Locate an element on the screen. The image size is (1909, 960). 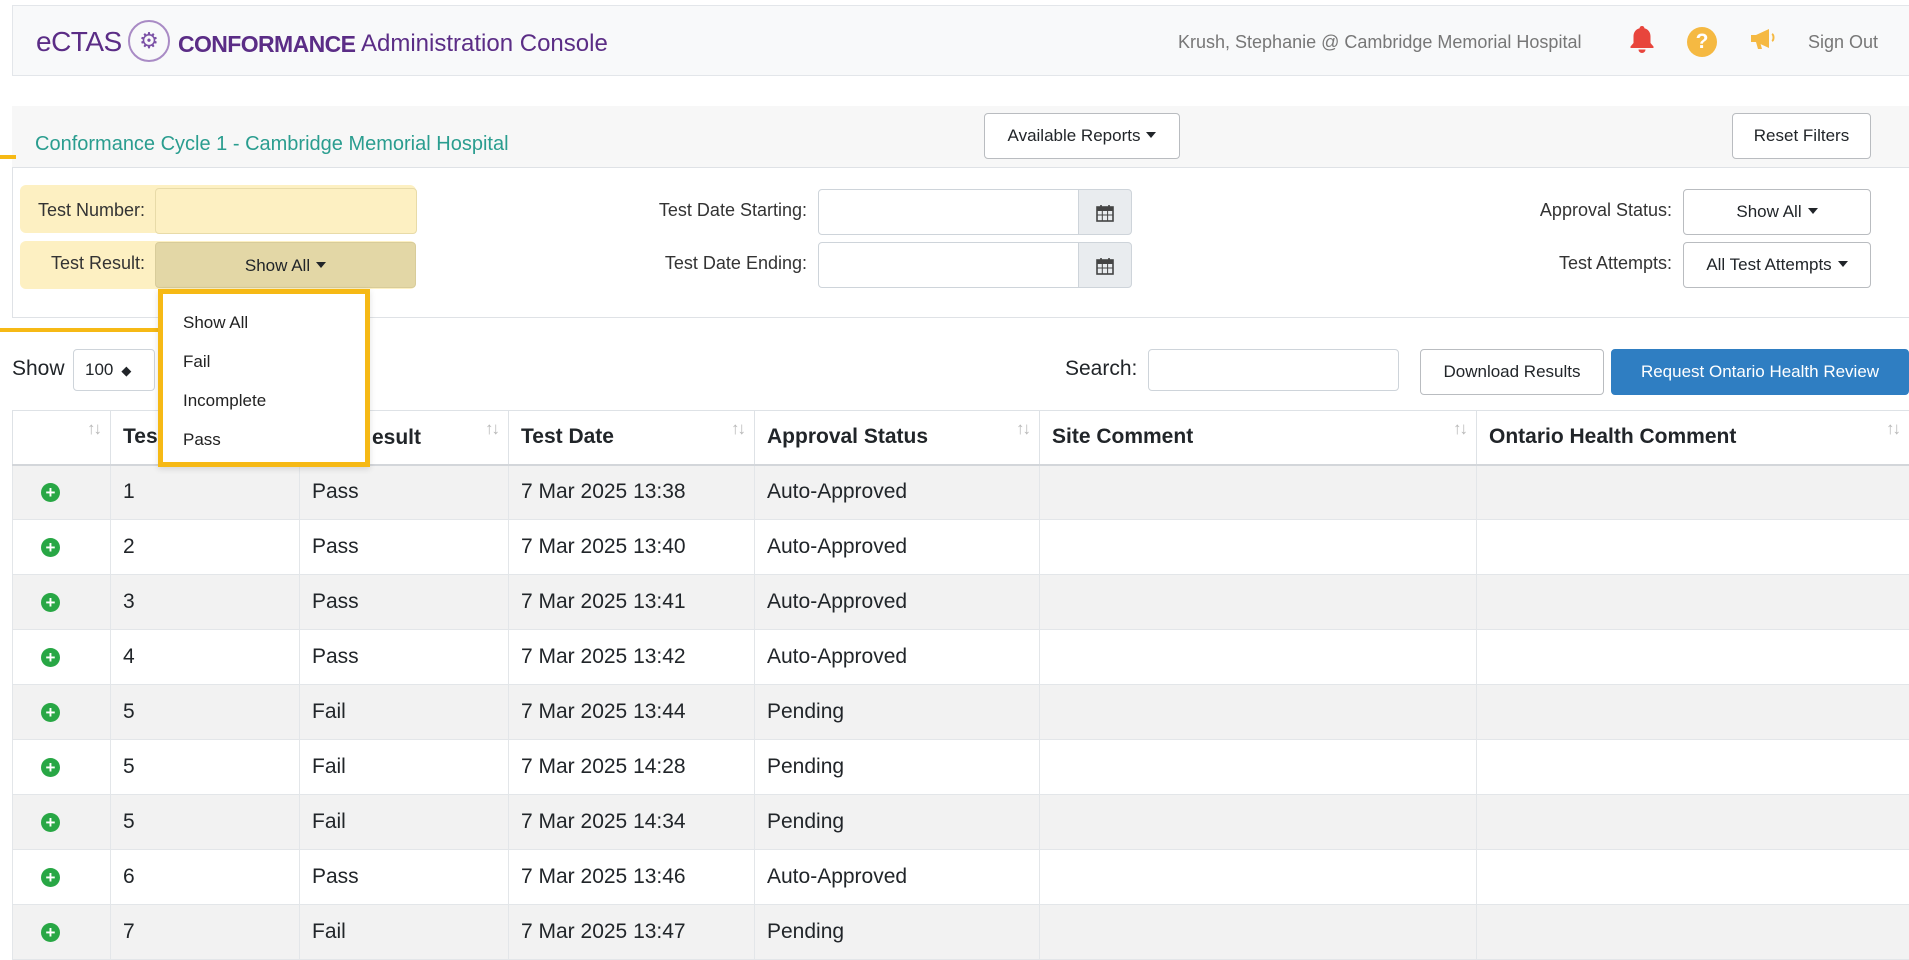
brand-conformance: CONFORMANCE is located at coordinates (266, 44).